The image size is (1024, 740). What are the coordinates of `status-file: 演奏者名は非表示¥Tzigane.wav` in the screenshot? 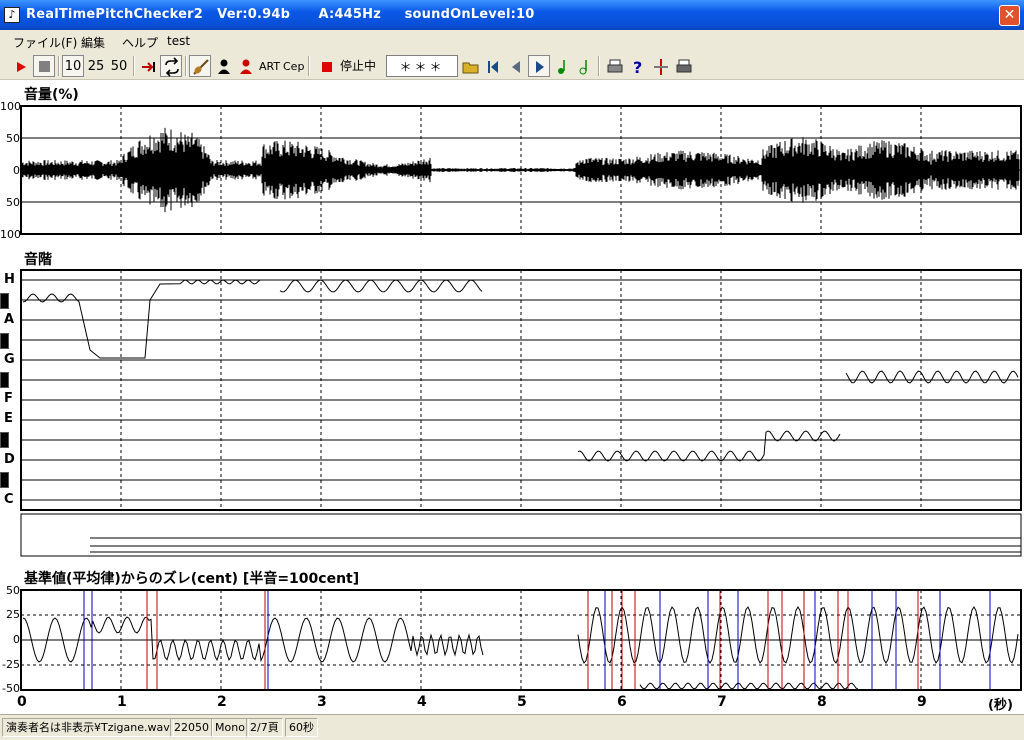 It's located at (88, 727).